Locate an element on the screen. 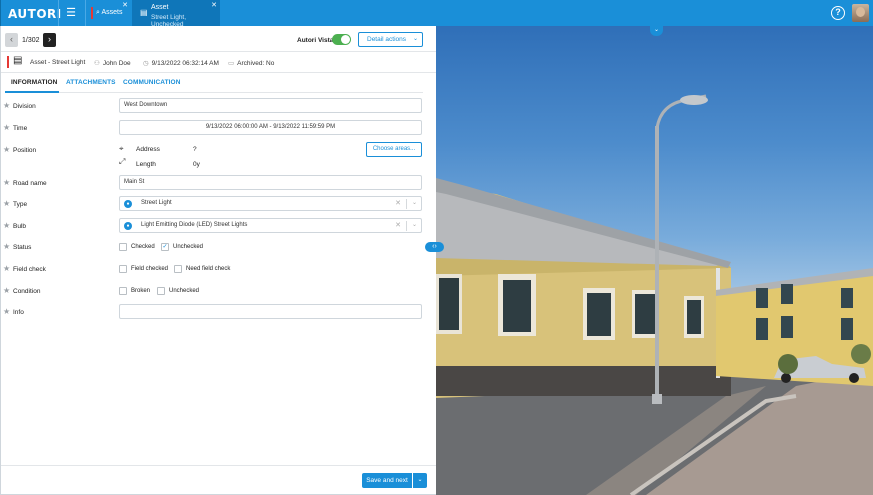 This screenshot has height=495, width=873. help-icon: ? is located at coordinates (838, 13).